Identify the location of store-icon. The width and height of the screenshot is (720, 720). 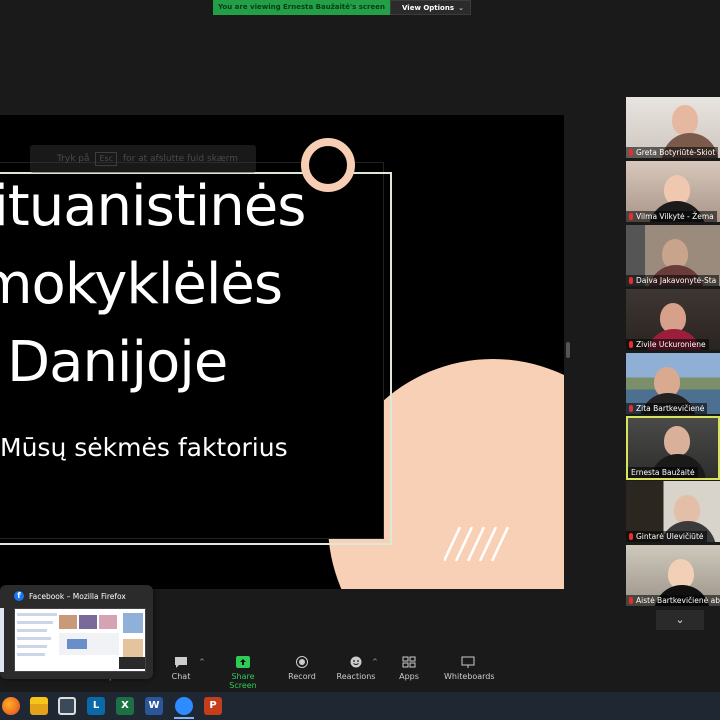
(67, 706).